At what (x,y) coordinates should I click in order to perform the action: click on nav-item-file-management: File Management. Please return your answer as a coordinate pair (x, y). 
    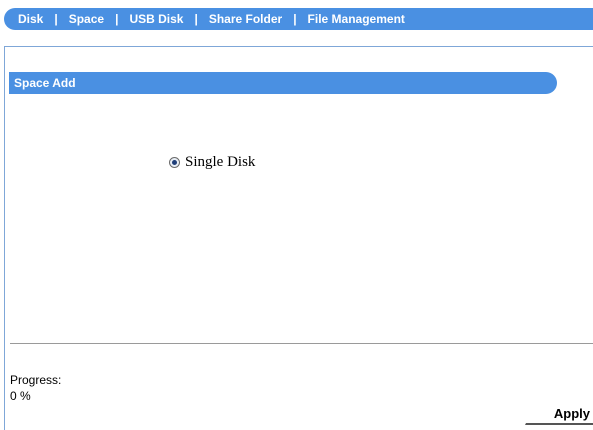
    Looking at the image, I should click on (356, 19).